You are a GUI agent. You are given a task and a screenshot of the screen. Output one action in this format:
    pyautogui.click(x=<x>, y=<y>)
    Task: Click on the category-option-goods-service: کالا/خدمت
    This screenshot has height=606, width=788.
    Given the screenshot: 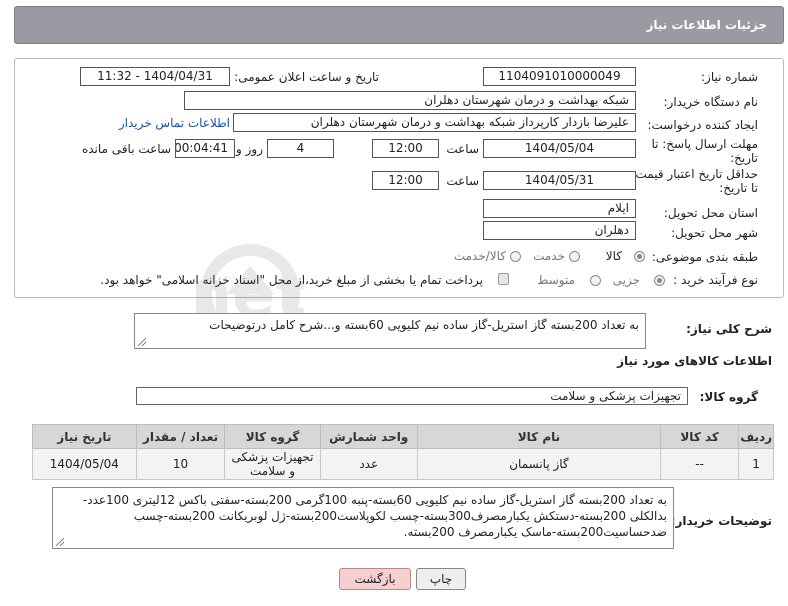 What is the action you would take?
    pyautogui.click(x=479, y=256)
    